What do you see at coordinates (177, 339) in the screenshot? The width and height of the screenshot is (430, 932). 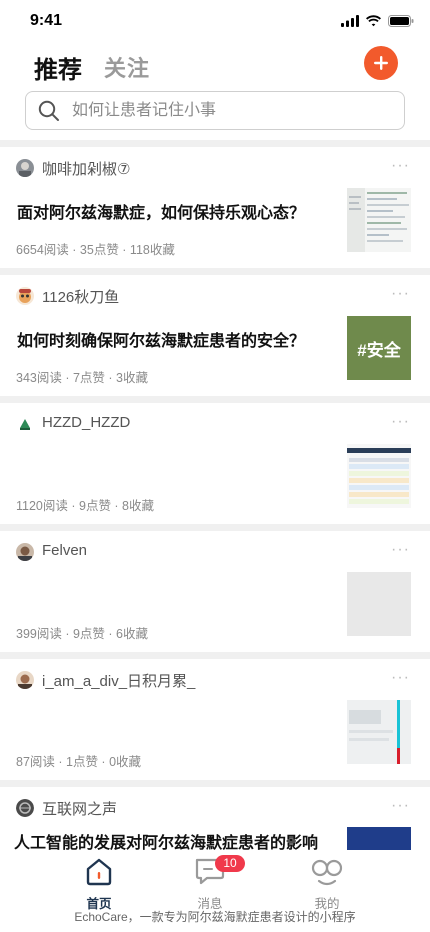 I see `post-title: 如何时刻确保阿尔兹海默症患者的安全？` at bounding box center [177, 339].